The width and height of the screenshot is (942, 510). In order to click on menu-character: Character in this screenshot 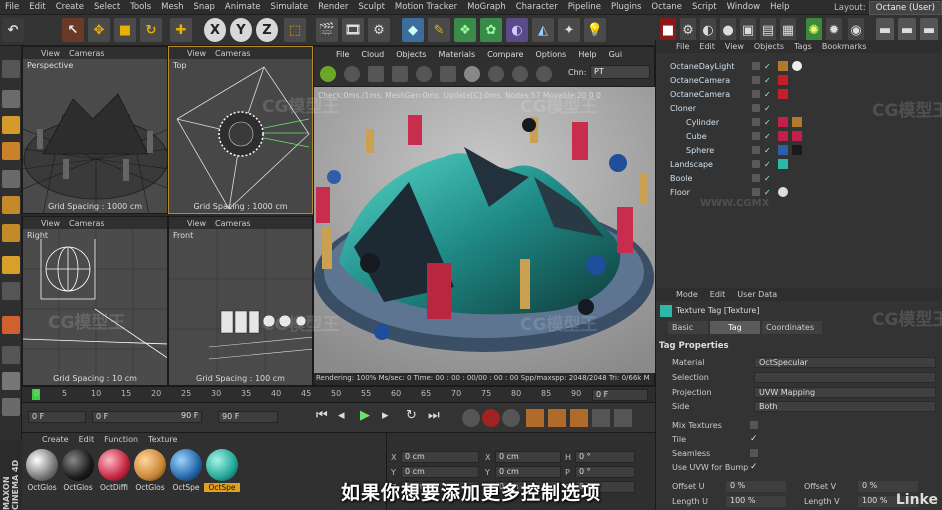, I will do `click(537, 7)`.